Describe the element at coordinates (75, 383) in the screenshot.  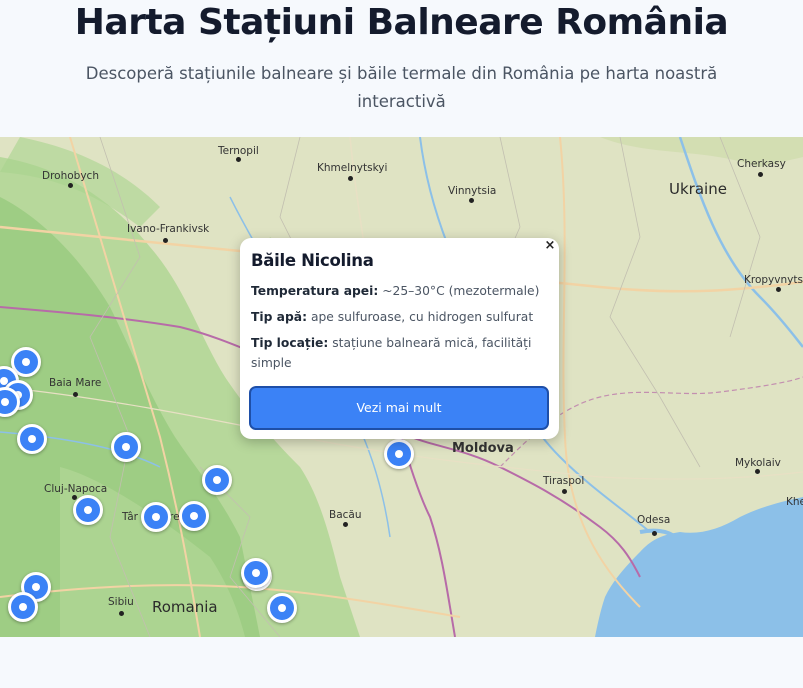
I see `city-label: Baia Mare` at that location.